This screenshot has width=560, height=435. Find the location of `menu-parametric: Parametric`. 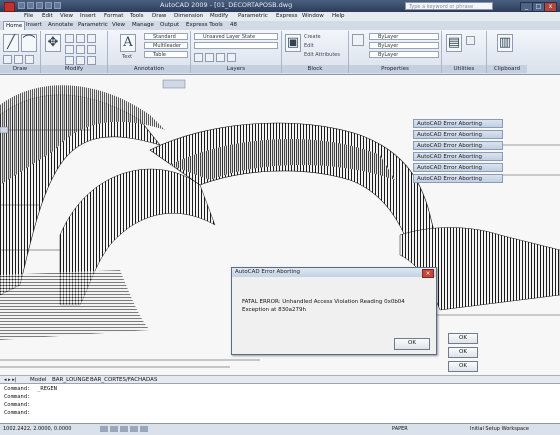

menu-parametric: Parametric is located at coordinates (253, 16).